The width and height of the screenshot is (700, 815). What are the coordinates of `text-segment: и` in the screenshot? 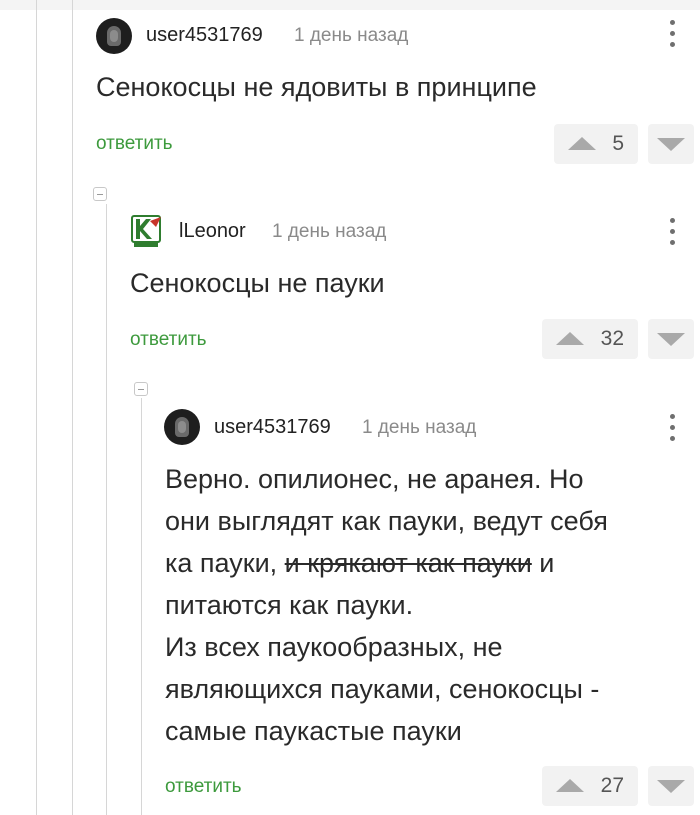 It's located at (543, 563).